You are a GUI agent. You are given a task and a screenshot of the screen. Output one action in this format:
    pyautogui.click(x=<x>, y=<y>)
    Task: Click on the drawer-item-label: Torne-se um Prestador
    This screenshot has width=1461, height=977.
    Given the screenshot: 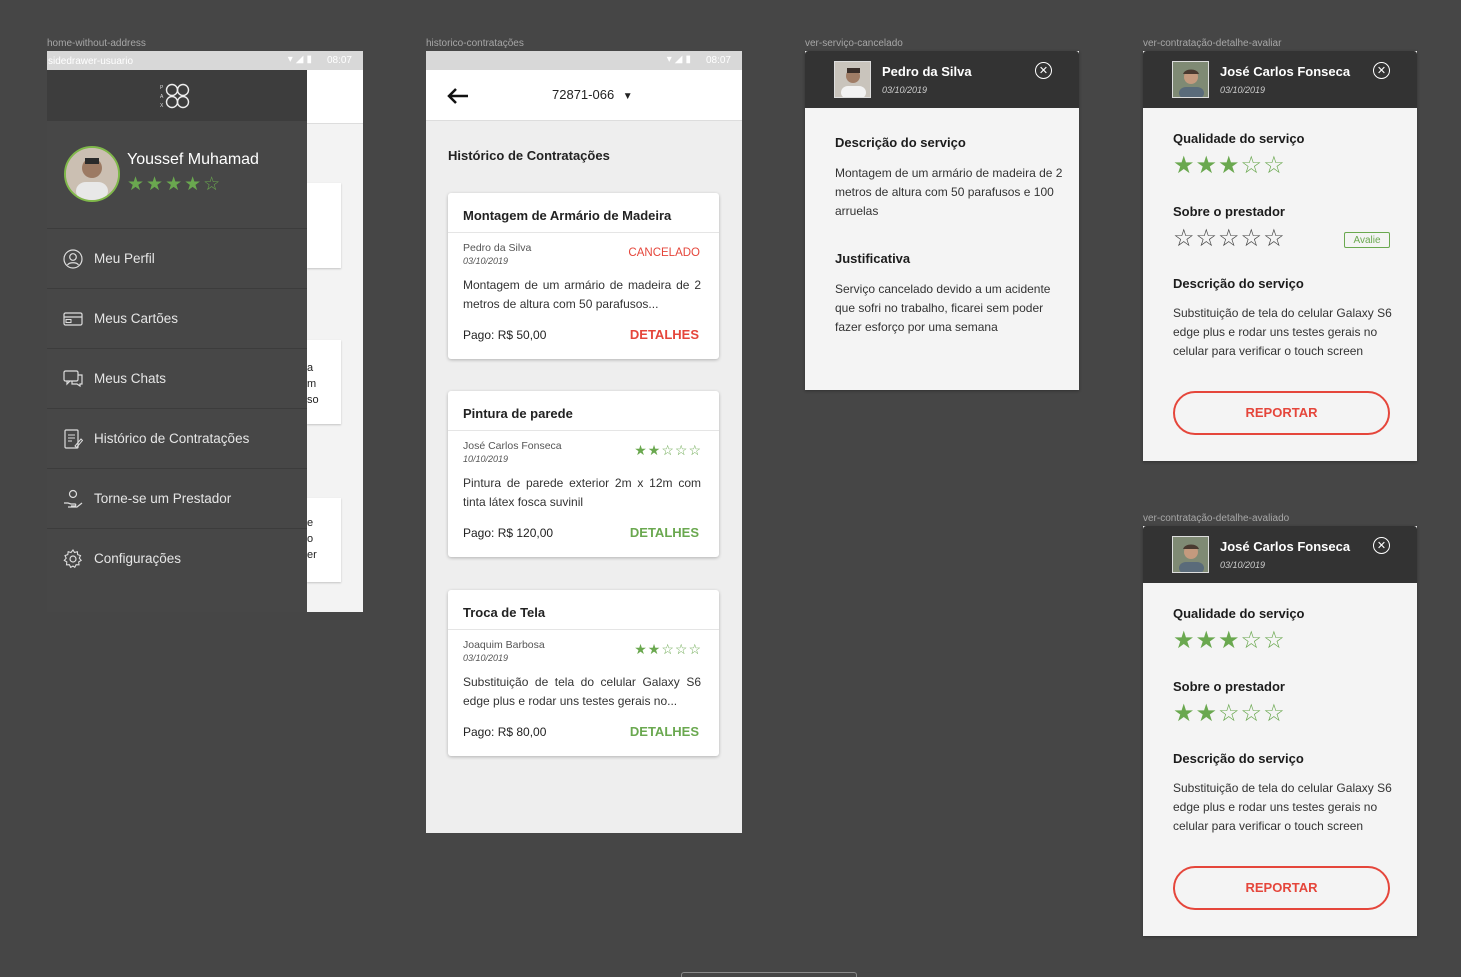 What is the action you would take?
    pyautogui.click(x=163, y=498)
    